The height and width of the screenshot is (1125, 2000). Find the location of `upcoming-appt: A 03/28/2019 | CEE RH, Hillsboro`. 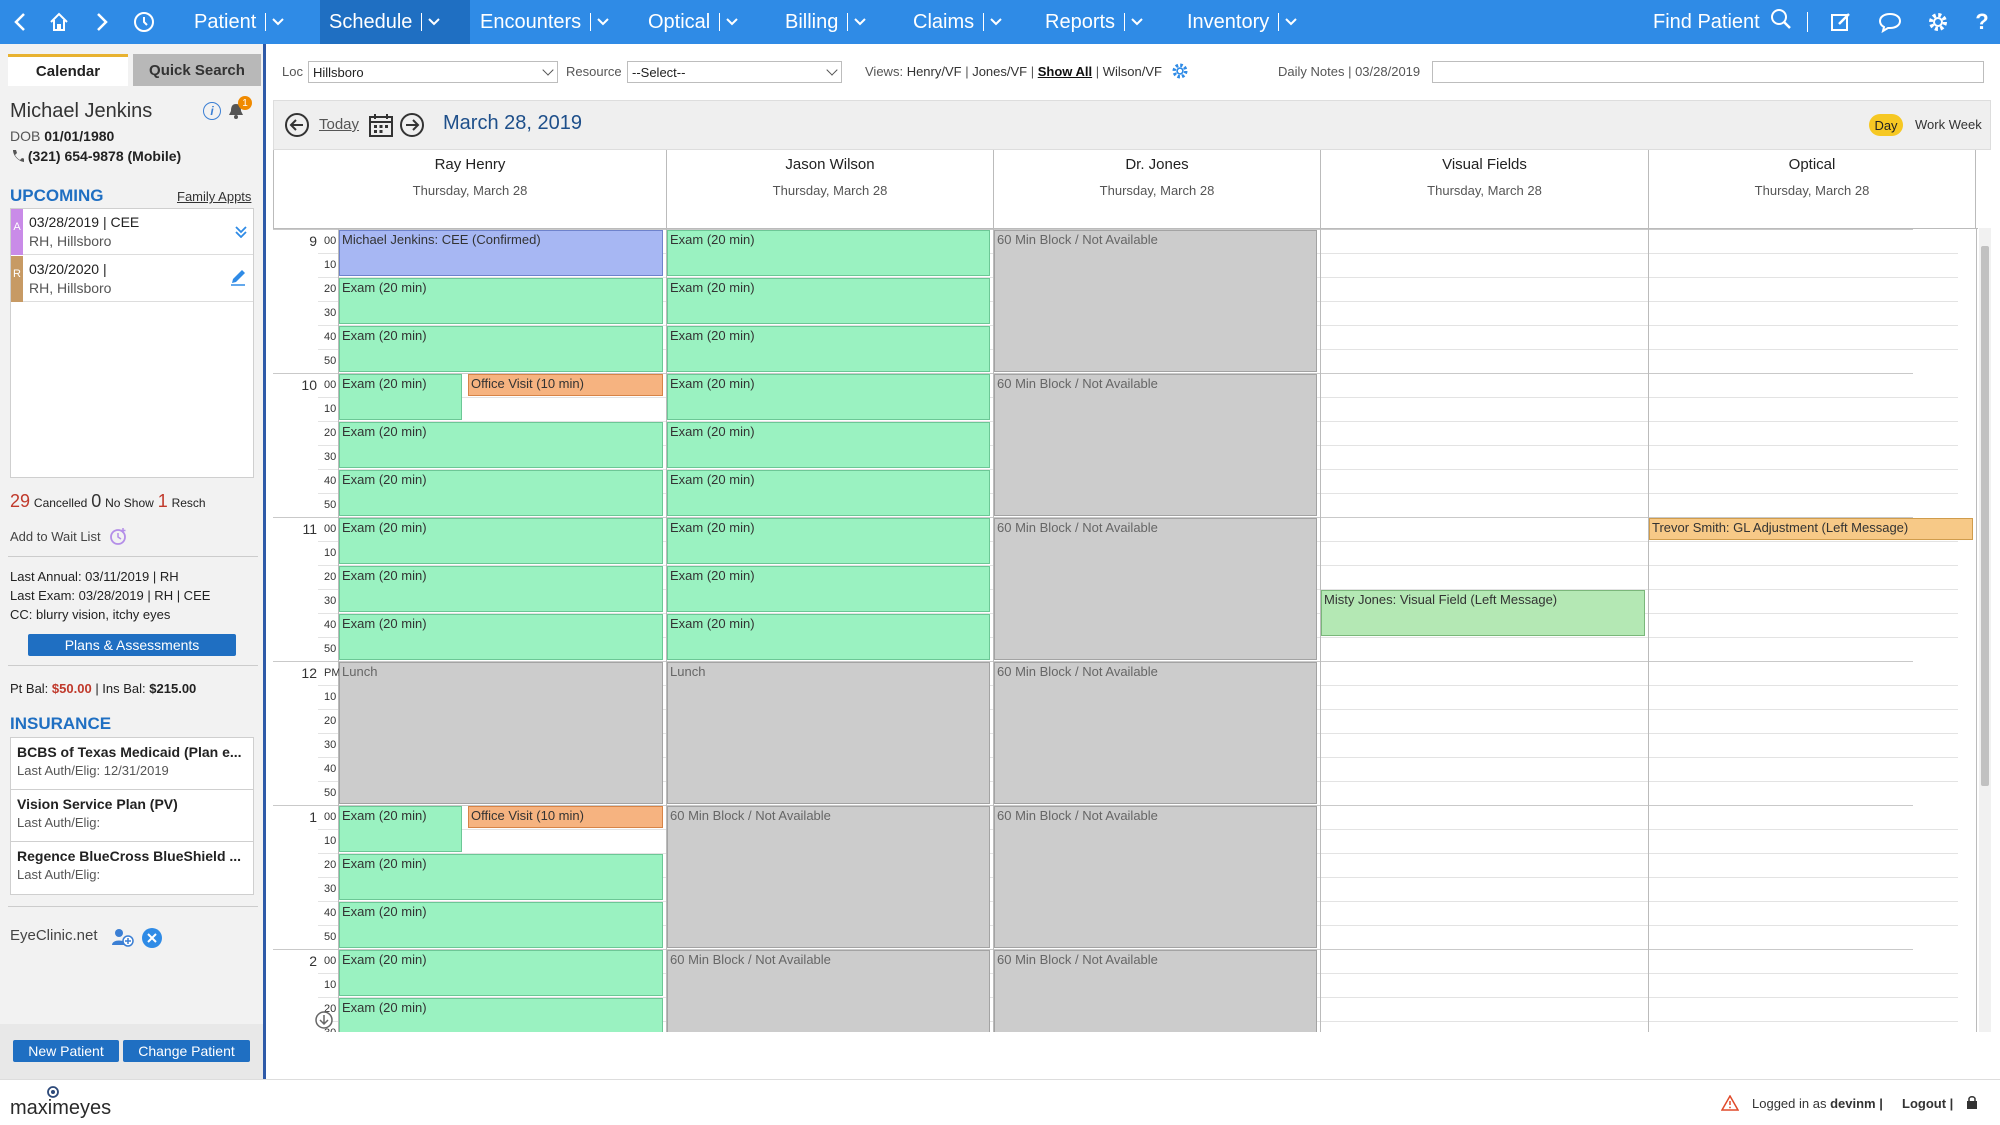

upcoming-appt: A 03/28/2019 | CEE RH, Hillsboro is located at coordinates (132, 232).